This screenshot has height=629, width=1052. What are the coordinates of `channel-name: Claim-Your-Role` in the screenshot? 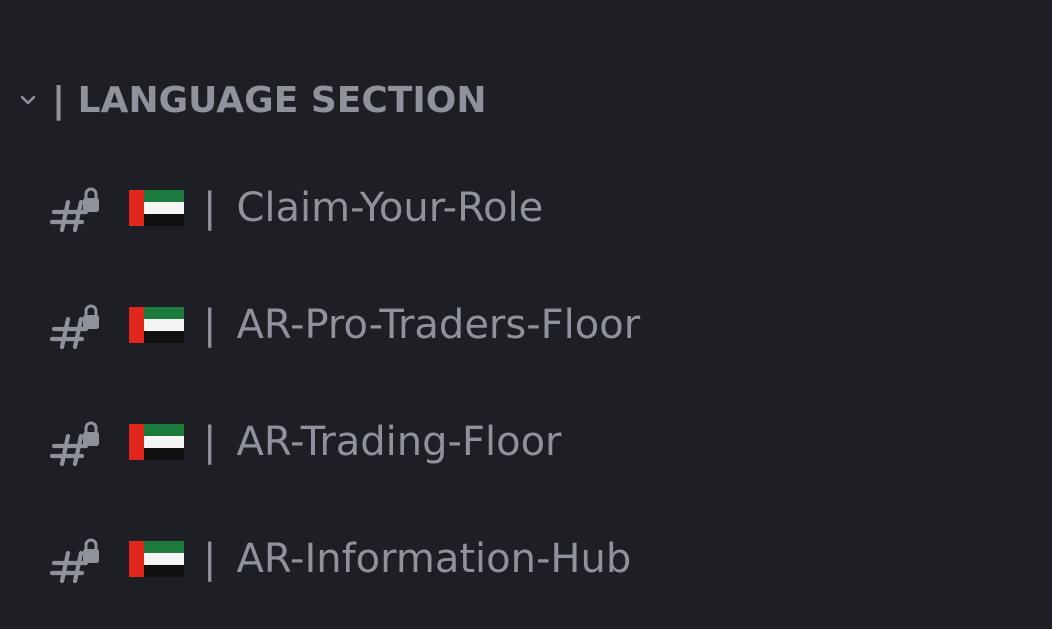 It's located at (390, 208).